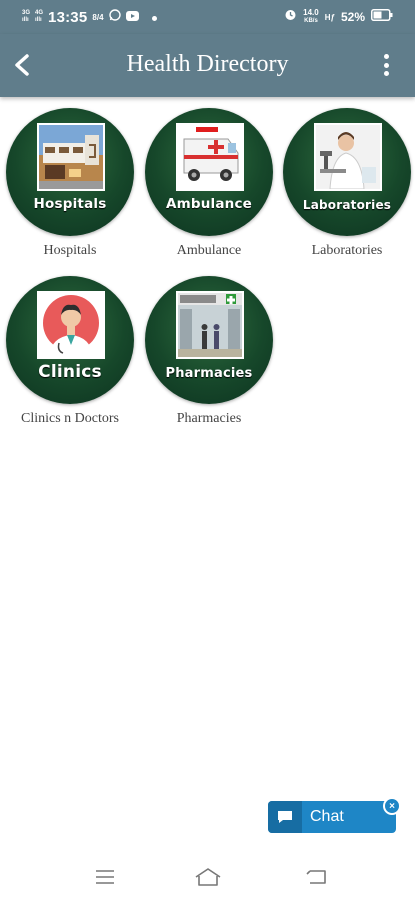 The image size is (415, 900). What do you see at coordinates (311, 12) in the screenshot?
I see `speed-value: 14.0` at bounding box center [311, 12].